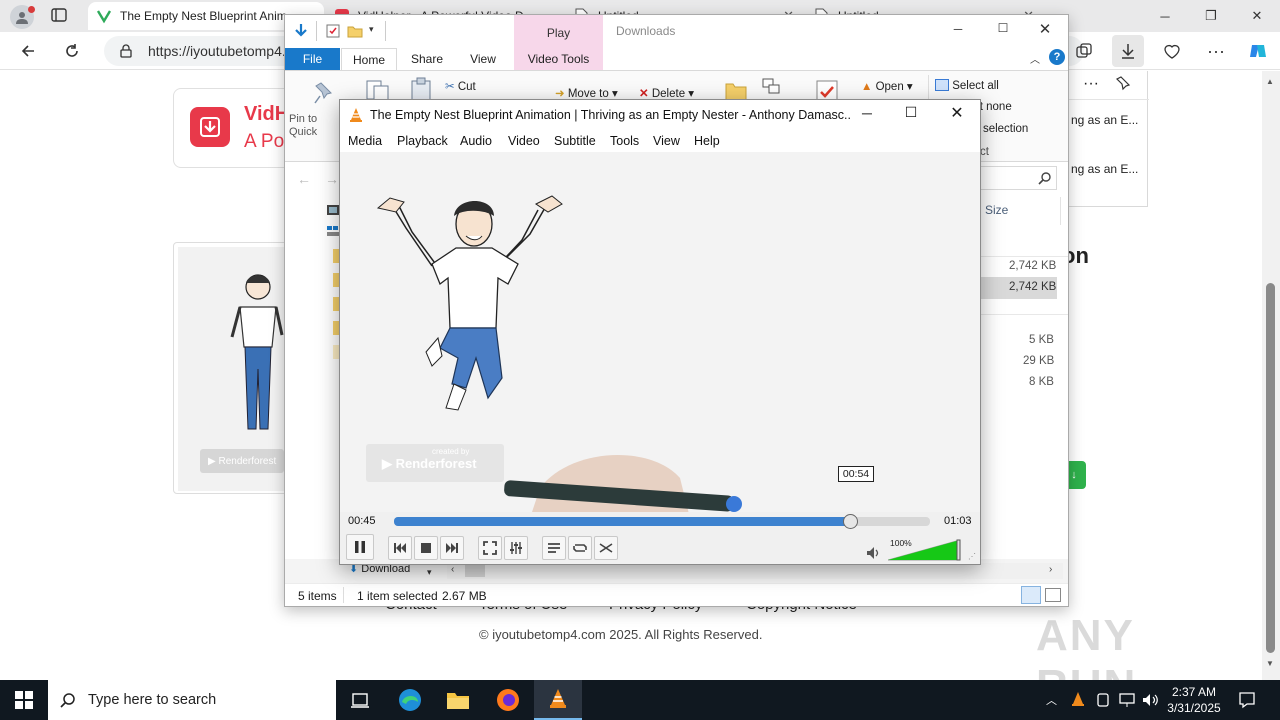 This screenshot has width=1280, height=720. Describe the element at coordinates (972, 556) in the screenshot. I see `resize-grip-icon: ⋰` at that location.